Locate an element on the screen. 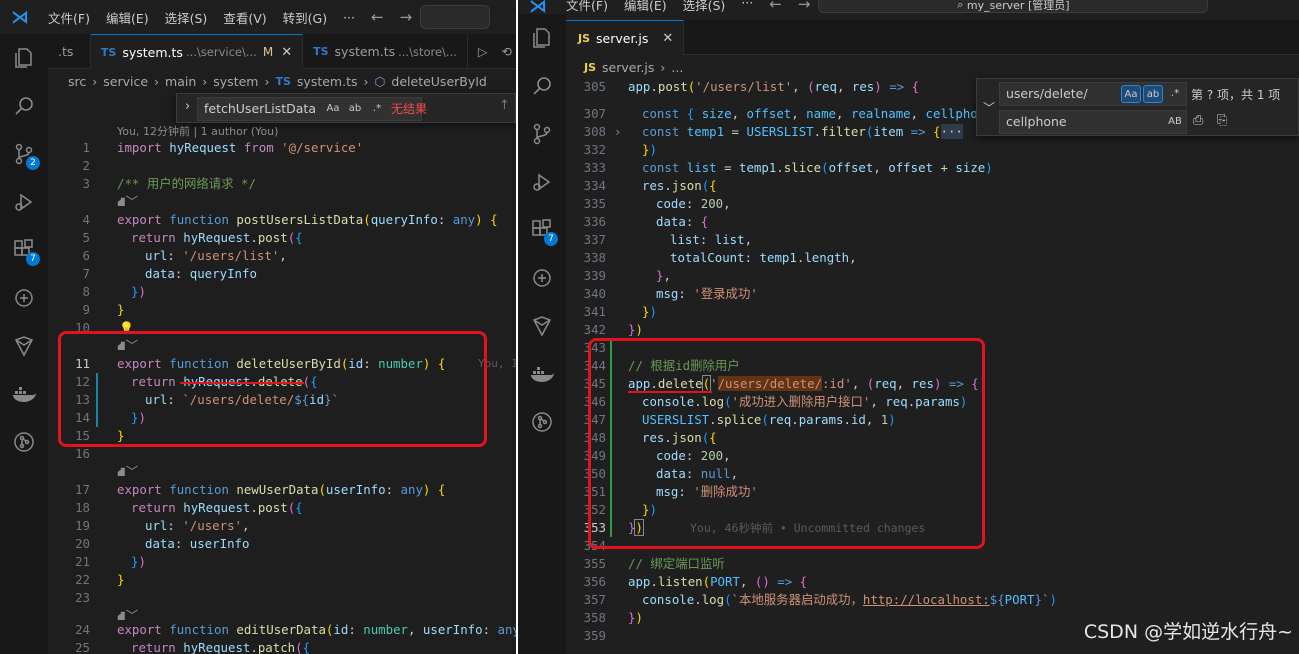  method-icon: ⬡ is located at coordinates (380, 81).